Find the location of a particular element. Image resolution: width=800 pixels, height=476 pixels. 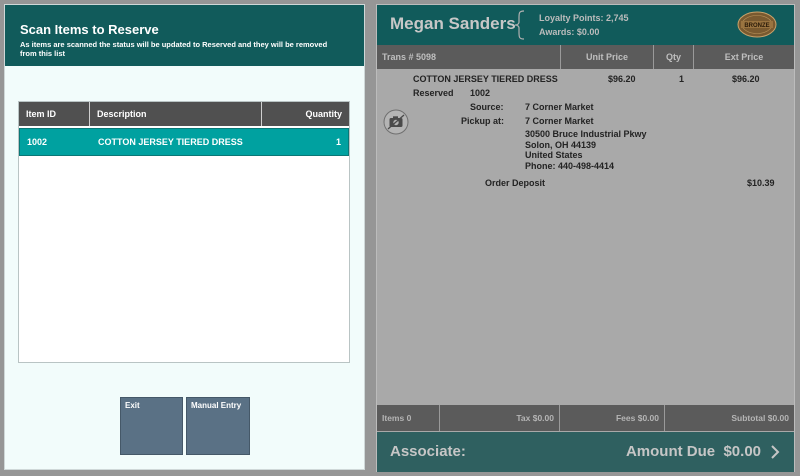

order-deposit-label: Order Deposit is located at coordinates (515, 183).